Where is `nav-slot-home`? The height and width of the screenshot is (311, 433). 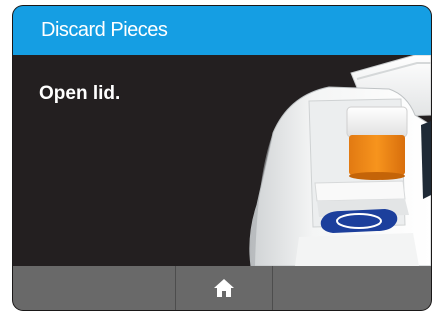 nav-slot-home is located at coordinates (224, 288).